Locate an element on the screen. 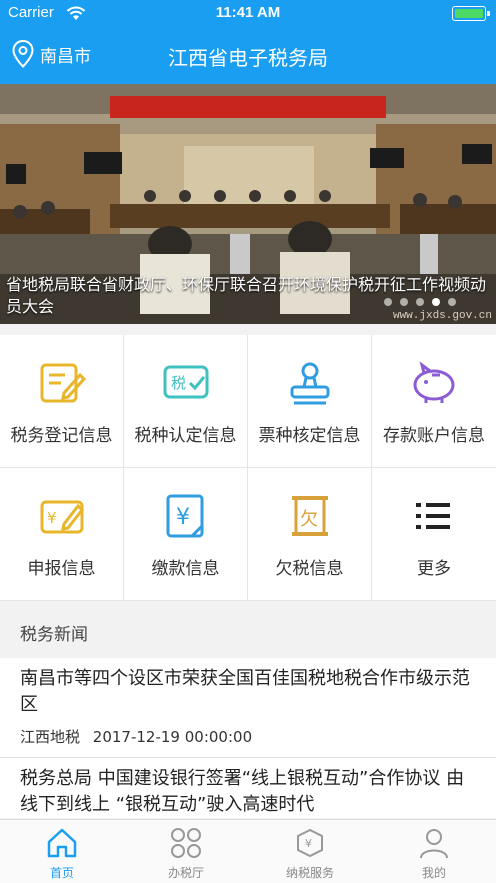 The height and width of the screenshot is (883, 496). grid-item-declaration: ¥ 申报信息 is located at coordinates (62, 534).